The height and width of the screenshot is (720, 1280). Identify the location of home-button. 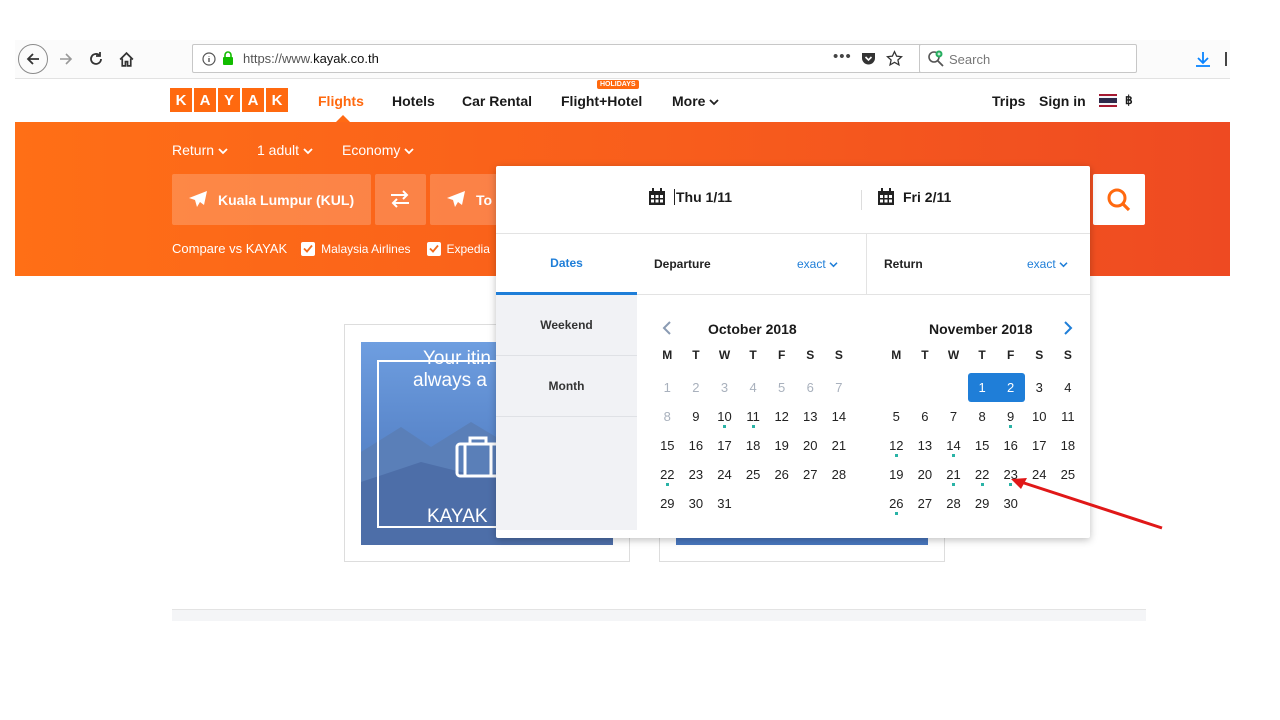
(126, 59).